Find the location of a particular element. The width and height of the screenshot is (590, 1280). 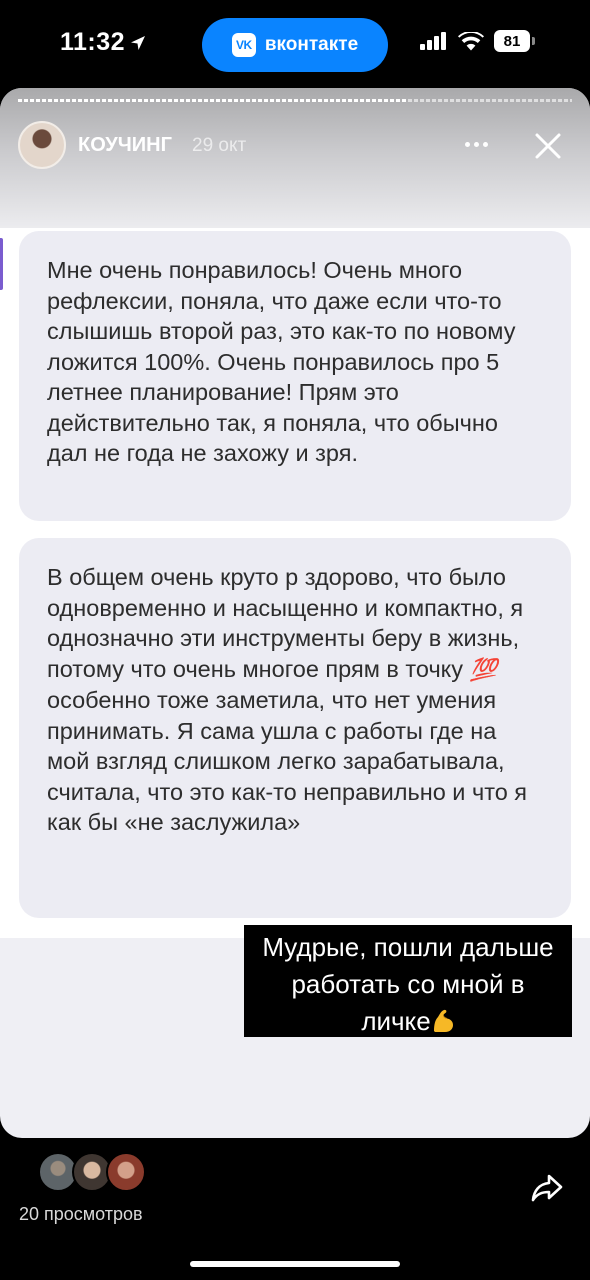

views-count: 20 просмотров is located at coordinates (81, 1214).